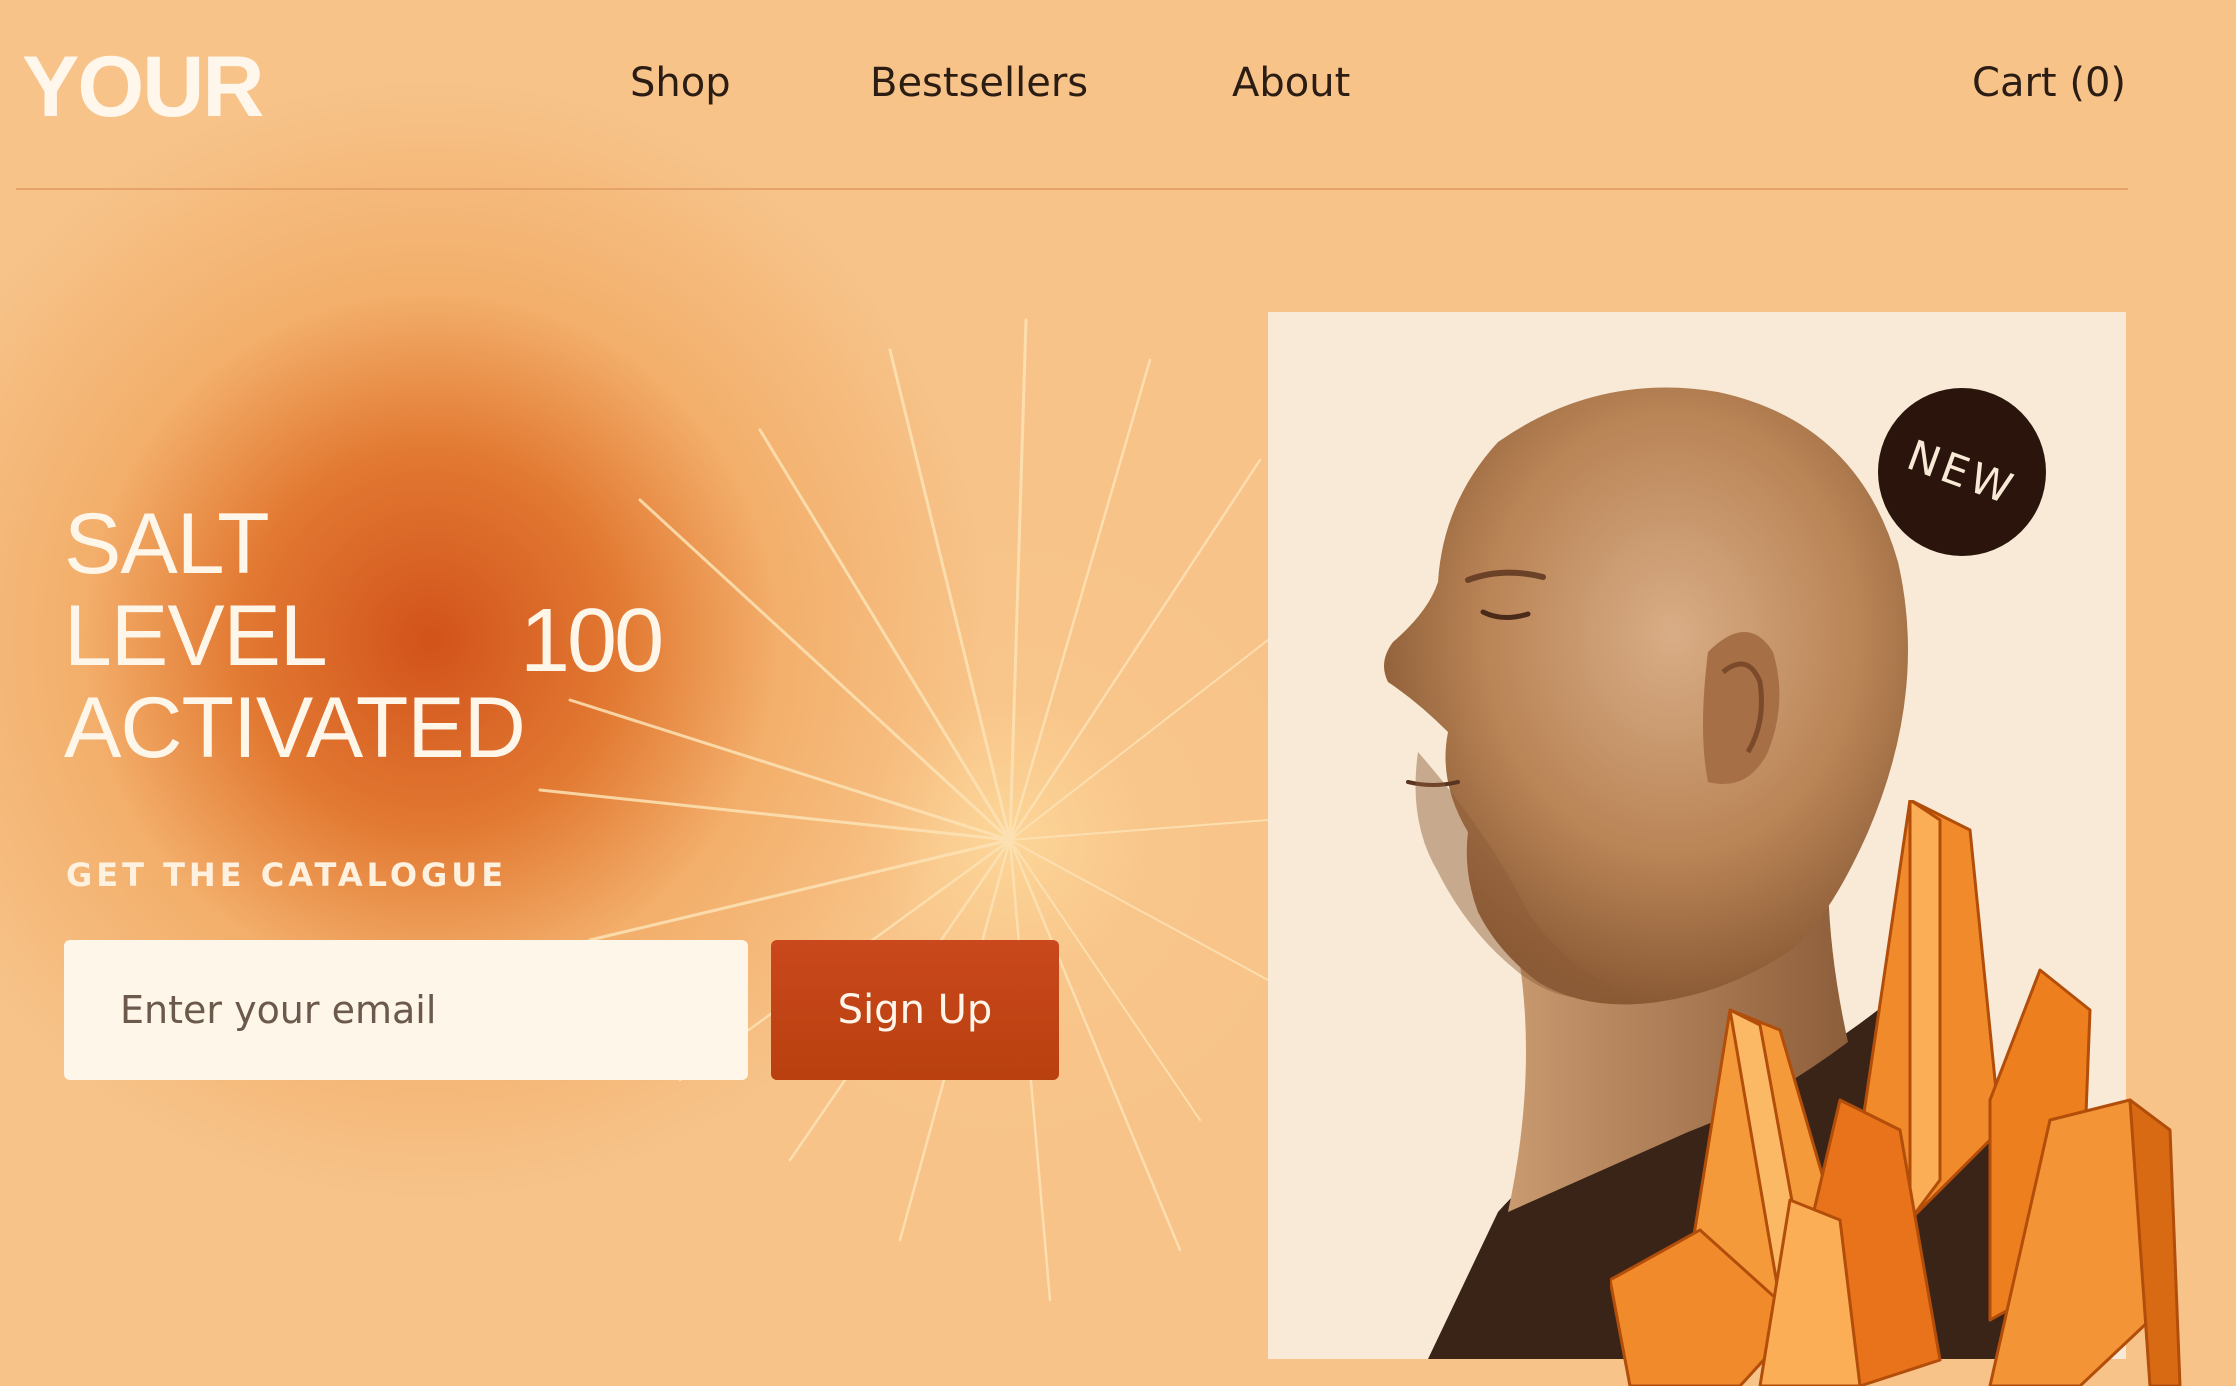 The height and width of the screenshot is (1386, 2236). Describe the element at coordinates (680, 83) in the screenshot. I see `nav-link-shop: Shop` at that location.